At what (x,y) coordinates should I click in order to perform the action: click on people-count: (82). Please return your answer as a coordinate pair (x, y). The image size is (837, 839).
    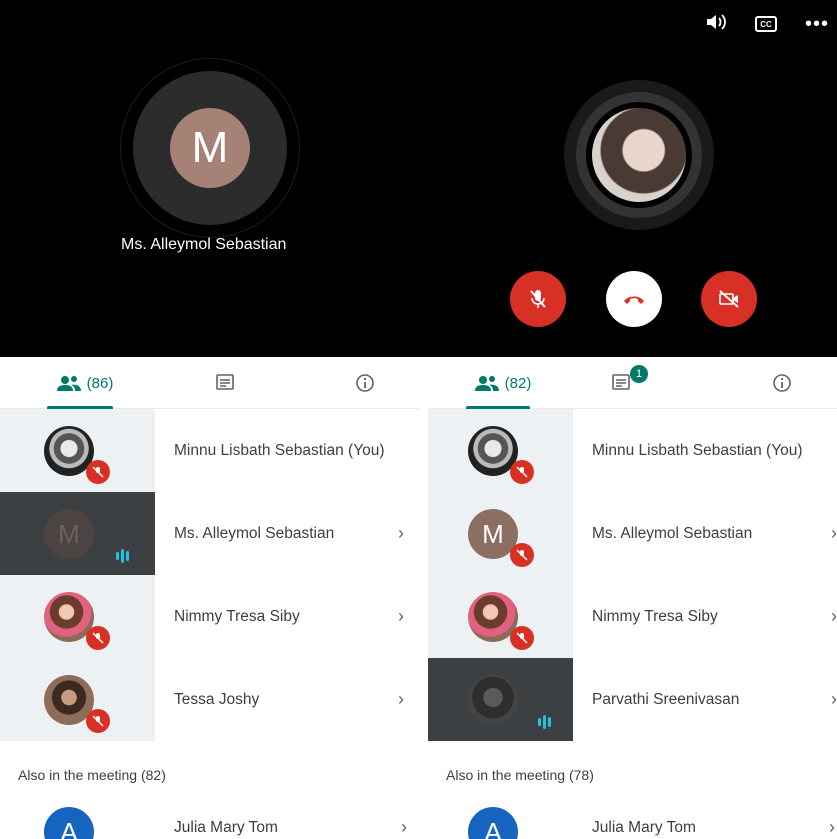
    Looking at the image, I should click on (518, 383).